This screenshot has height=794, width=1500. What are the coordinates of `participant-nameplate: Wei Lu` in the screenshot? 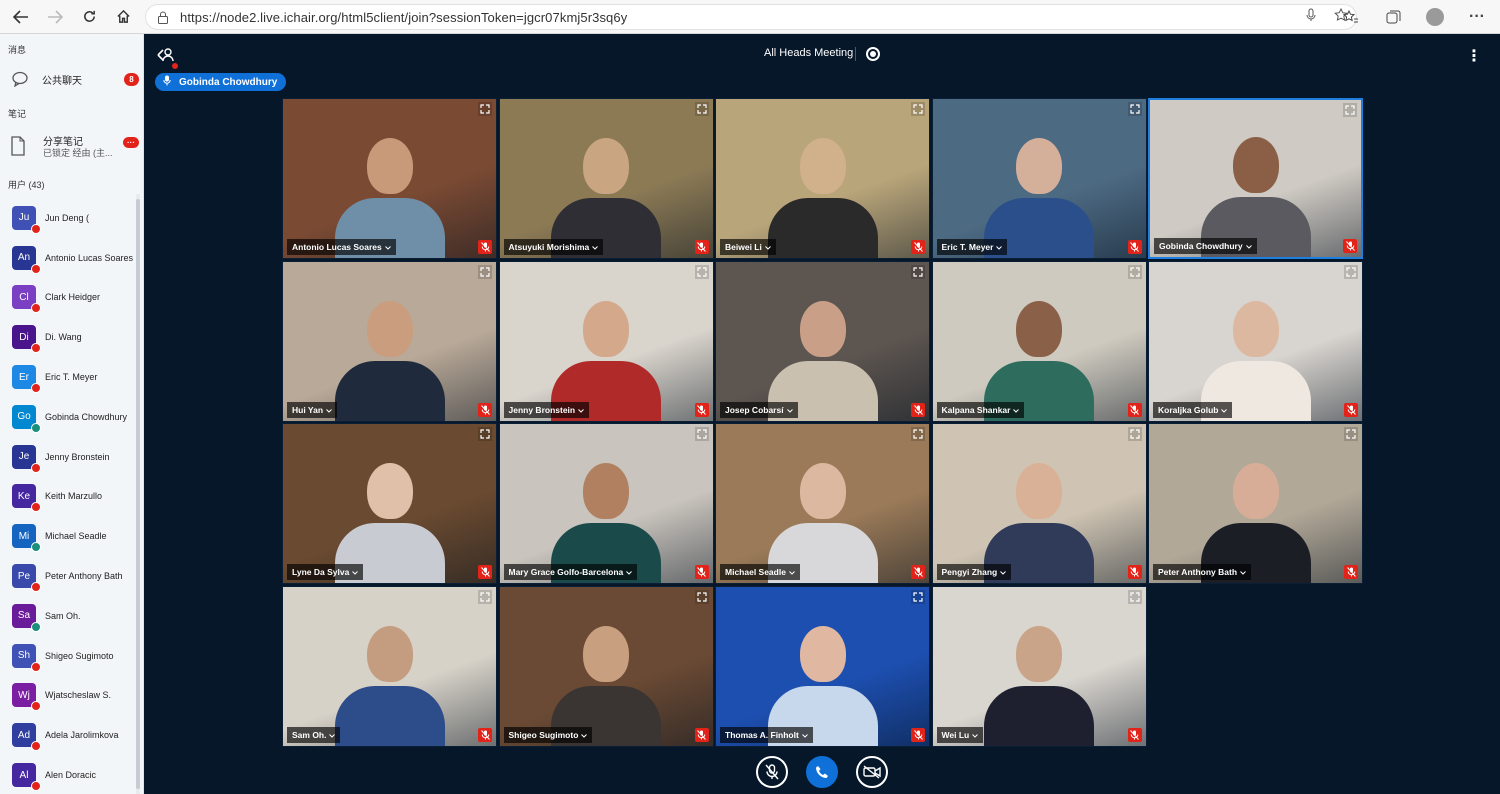 It's located at (960, 734).